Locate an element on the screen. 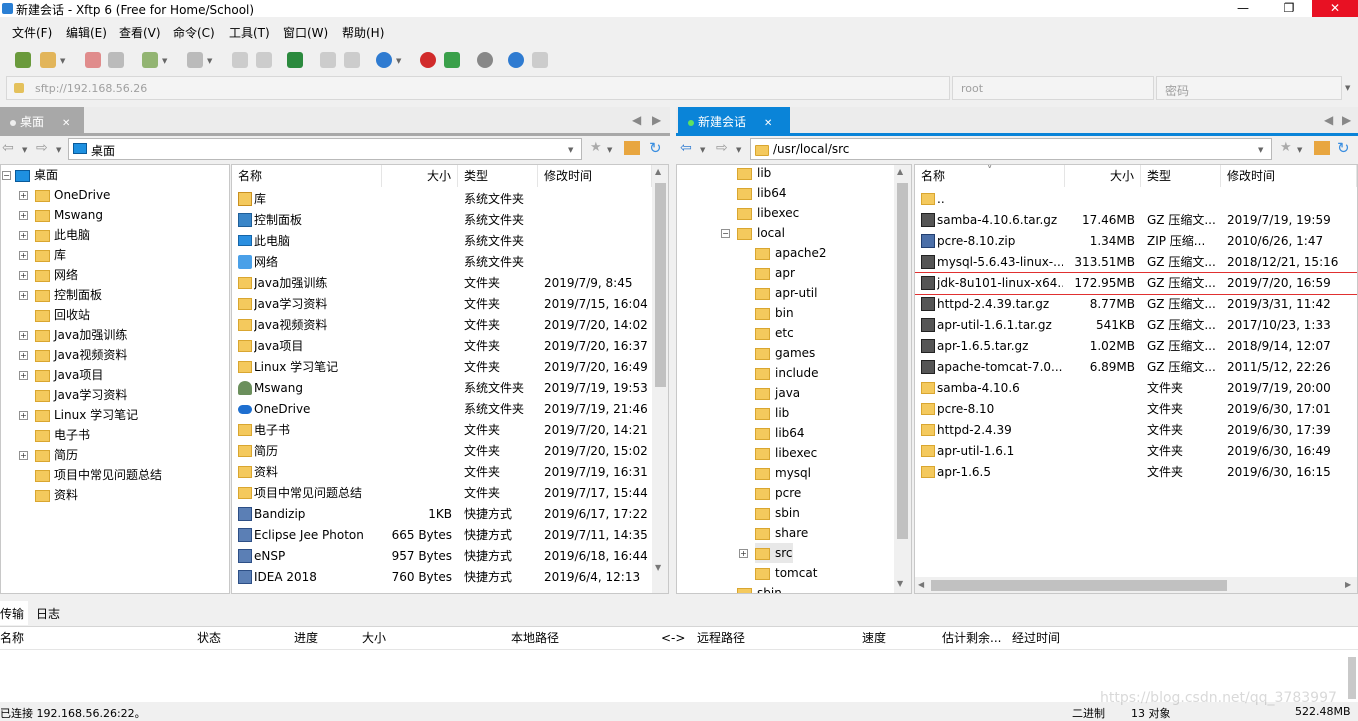 Image resolution: width=1358 pixels, height=721 pixels. file-row: Mswang 系统文件夹 2019/7/19, 19:53 is located at coordinates (442, 388).